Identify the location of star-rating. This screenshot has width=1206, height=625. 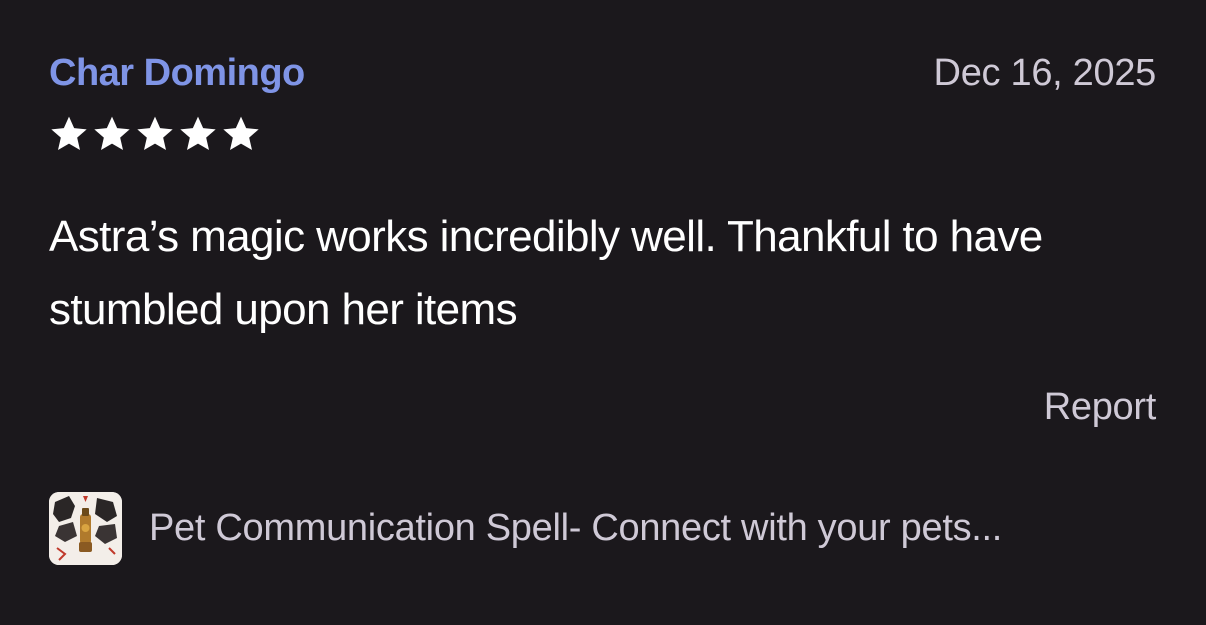
(155, 134).